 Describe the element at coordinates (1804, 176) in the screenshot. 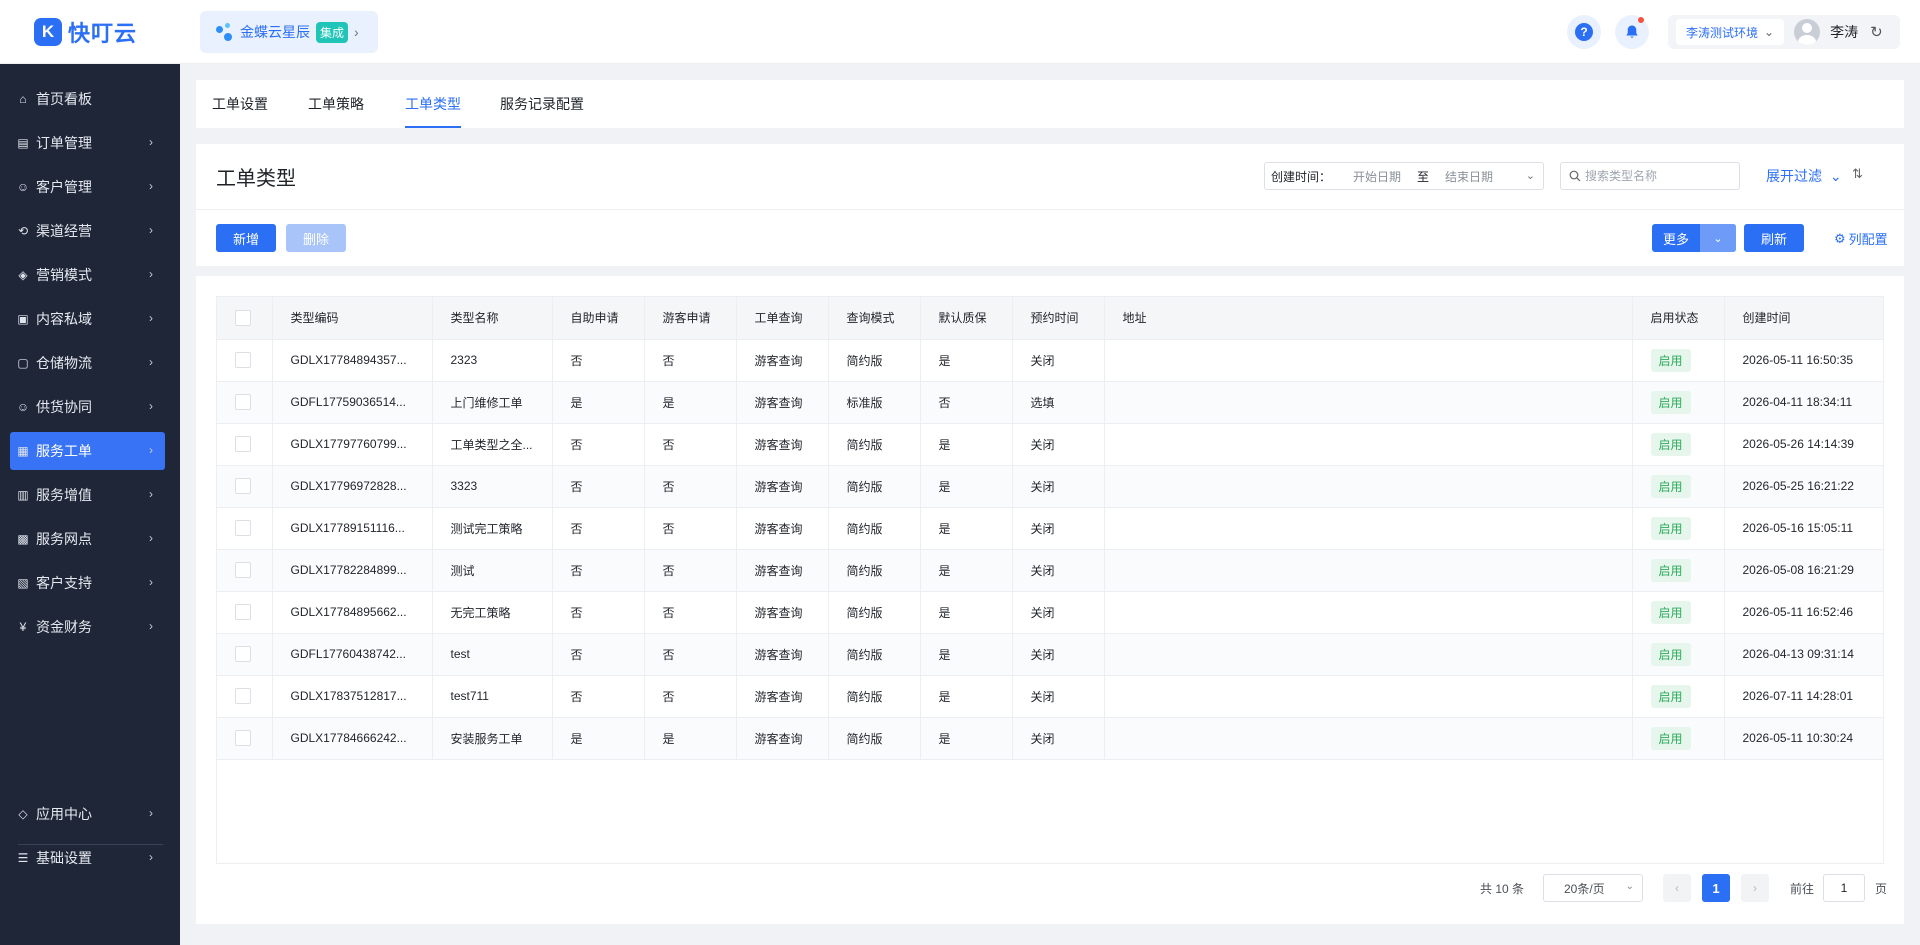

I see `expand-filter-button: 展开过滤 ⌄` at that location.